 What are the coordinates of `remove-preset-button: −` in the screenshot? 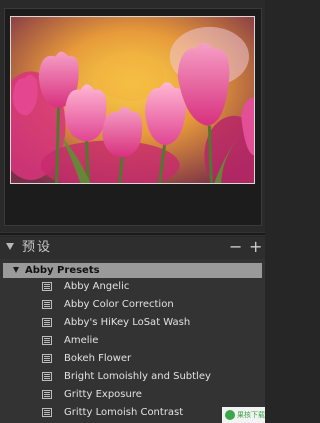 It's located at (235, 247).